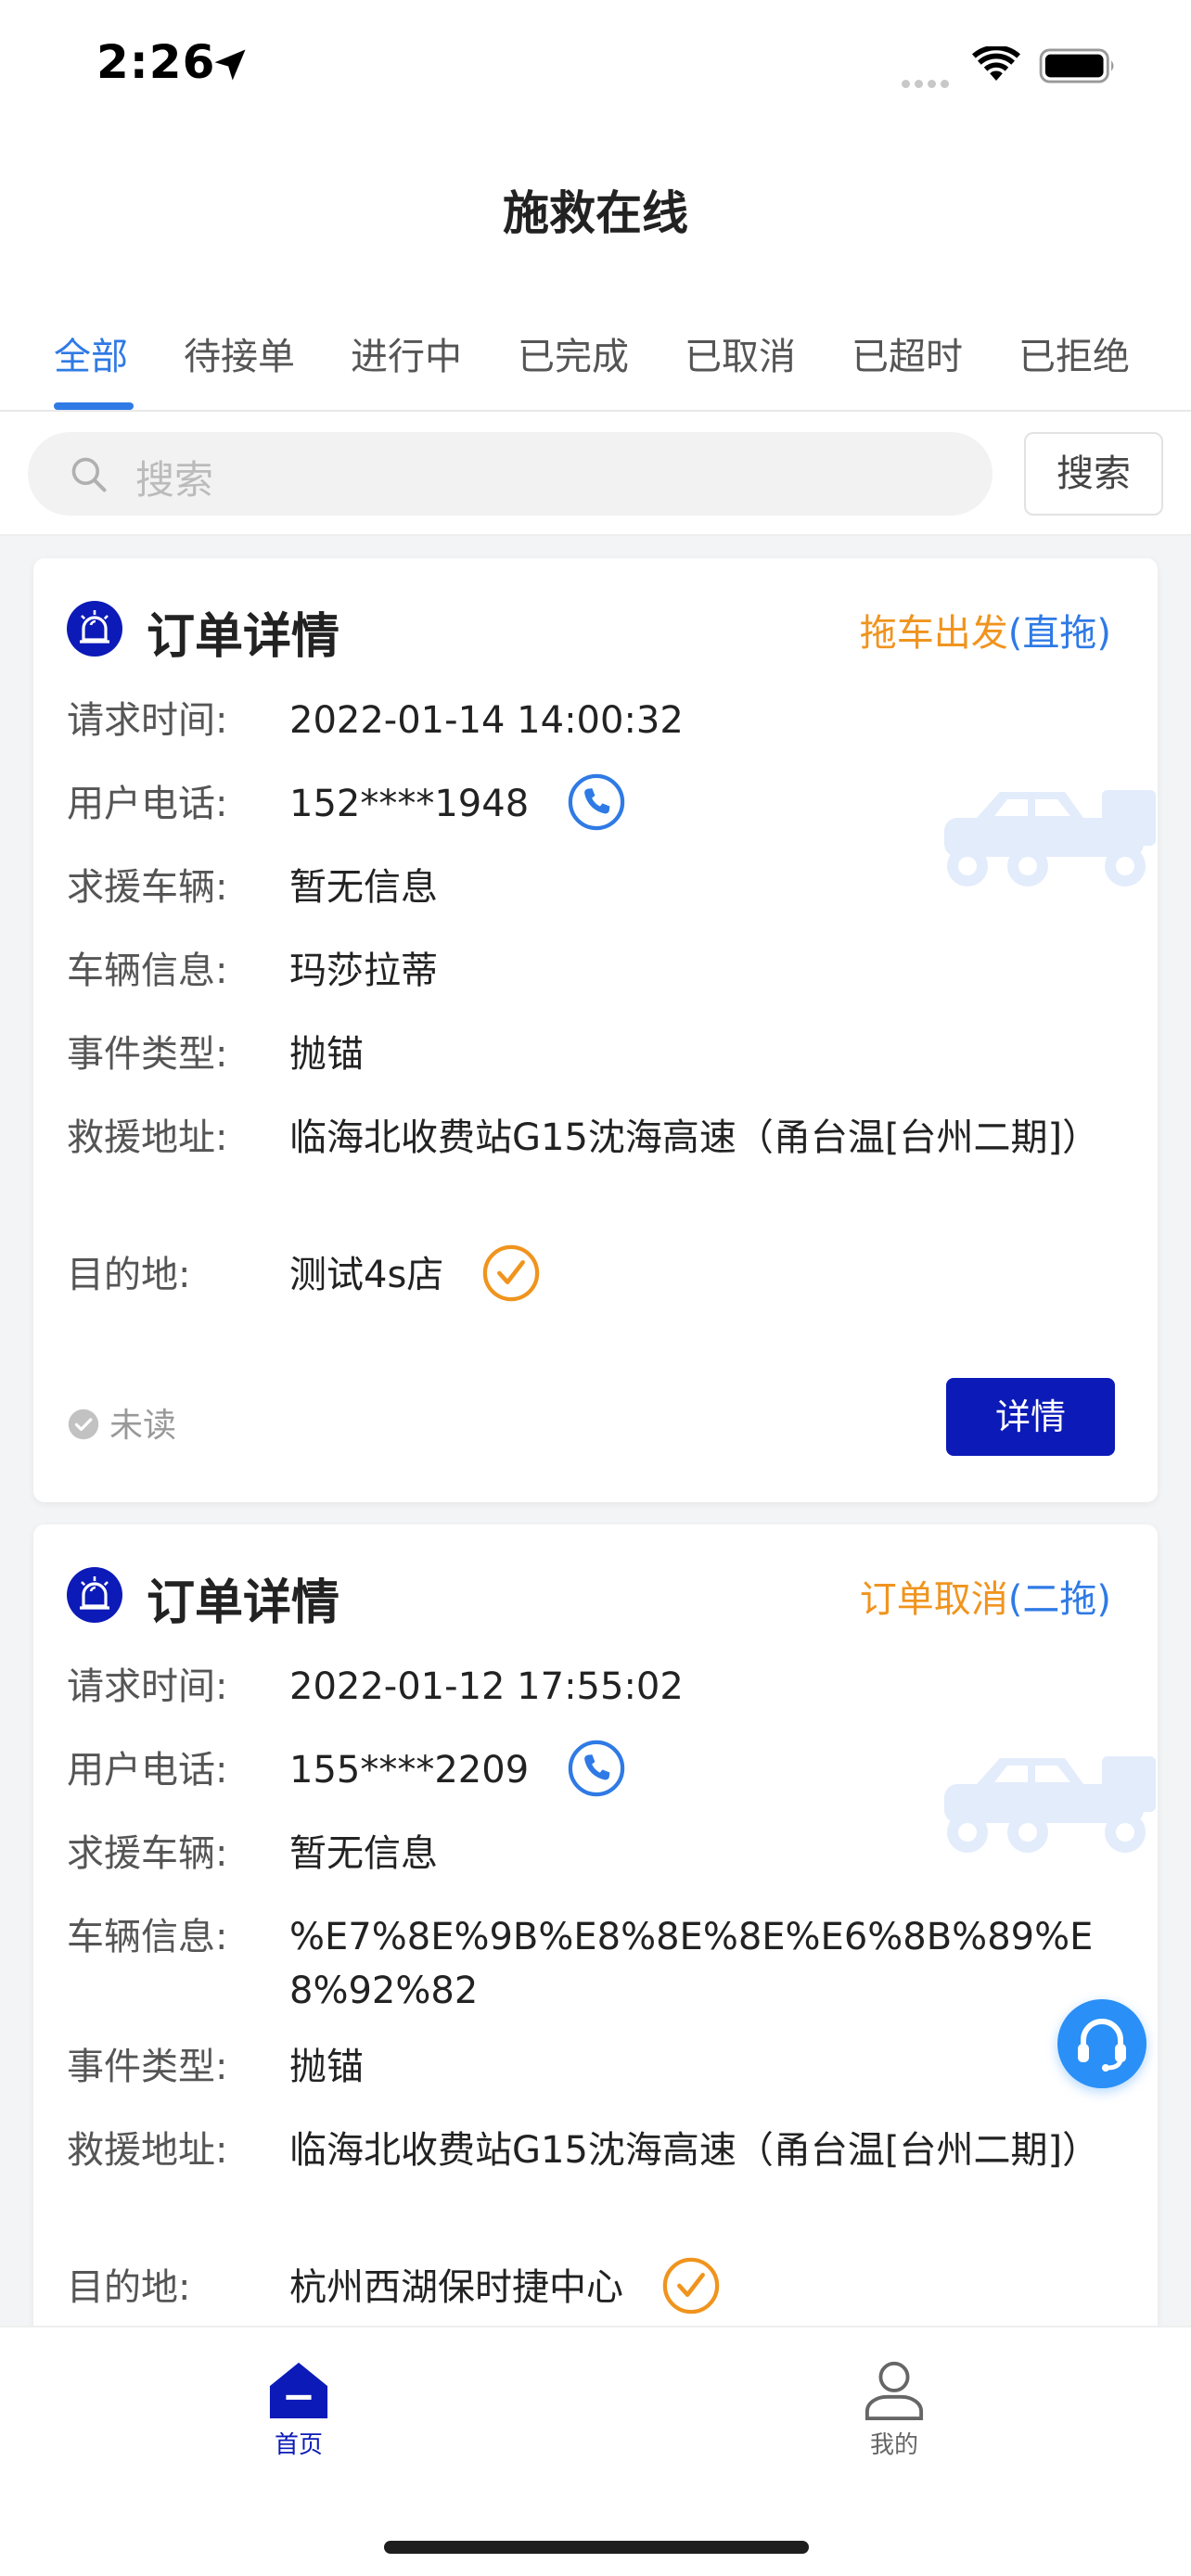  I want to click on tab-pending: 待接单, so click(239, 353).